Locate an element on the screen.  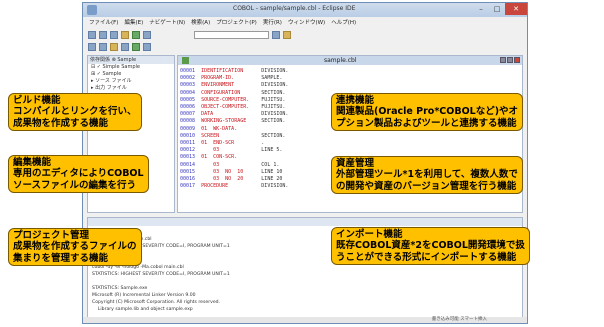
open-folder-icon is located at coordinates (114, 46).